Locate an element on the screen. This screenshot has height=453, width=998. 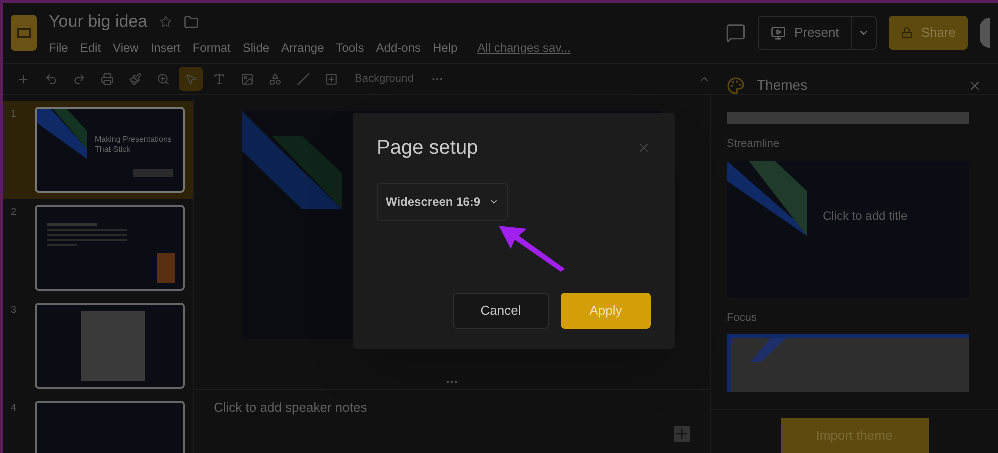
undo-icon is located at coordinates (51, 79).